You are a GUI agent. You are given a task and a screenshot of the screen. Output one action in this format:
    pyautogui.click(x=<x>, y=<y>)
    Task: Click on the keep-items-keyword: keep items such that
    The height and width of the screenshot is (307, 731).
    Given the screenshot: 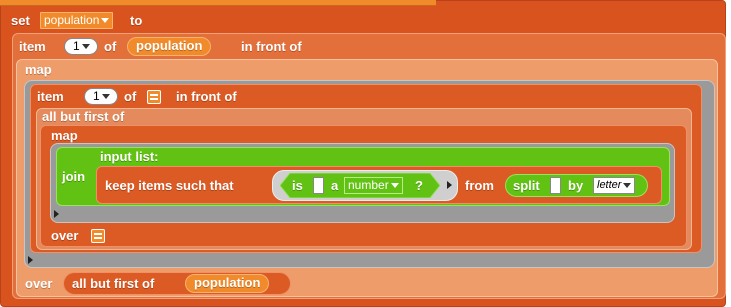 What is the action you would take?
    pyautogui.click(x=169, y=185)
    